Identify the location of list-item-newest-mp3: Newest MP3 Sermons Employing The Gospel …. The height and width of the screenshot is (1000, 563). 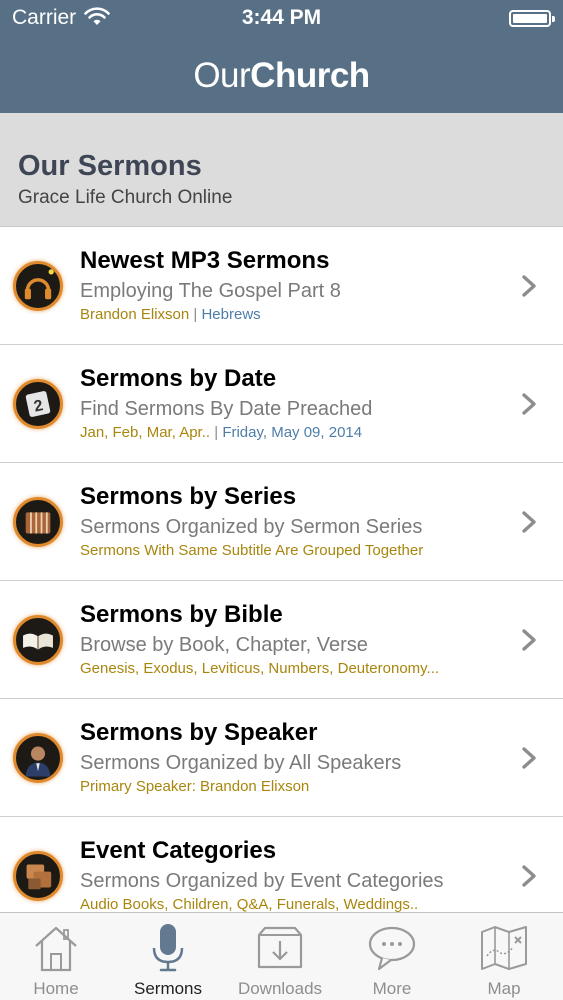
(281, 286).